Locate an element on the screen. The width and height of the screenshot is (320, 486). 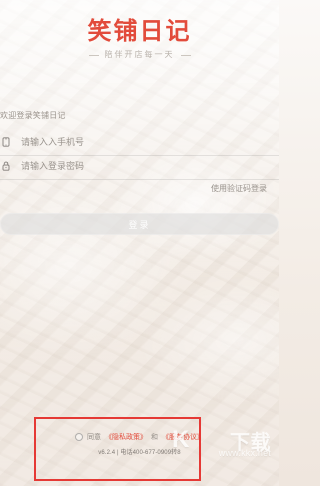
agreement-and: 和 is located at coordinates (154, 437).